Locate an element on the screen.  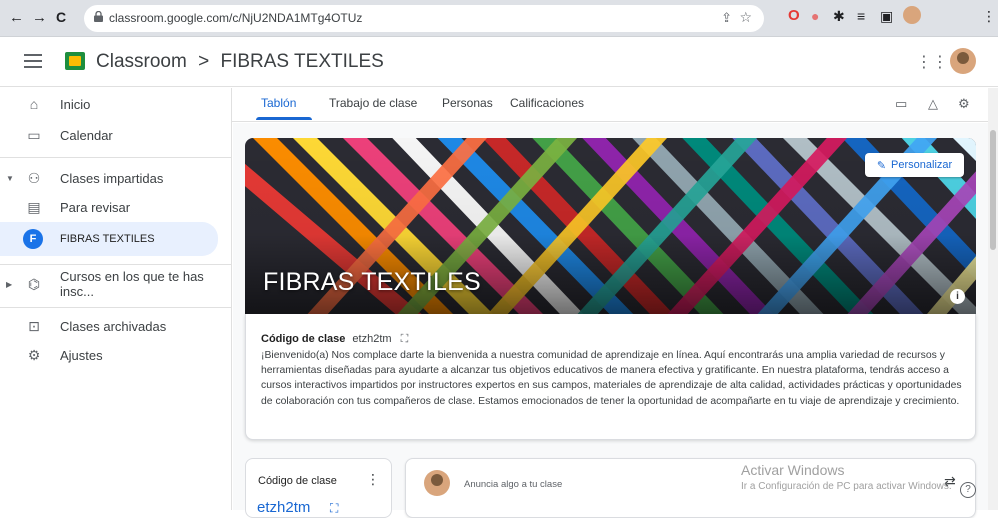
sidebar-item-fibras-textiles: F FIBRAS TEXTILES is located at coordinates (109, 239).